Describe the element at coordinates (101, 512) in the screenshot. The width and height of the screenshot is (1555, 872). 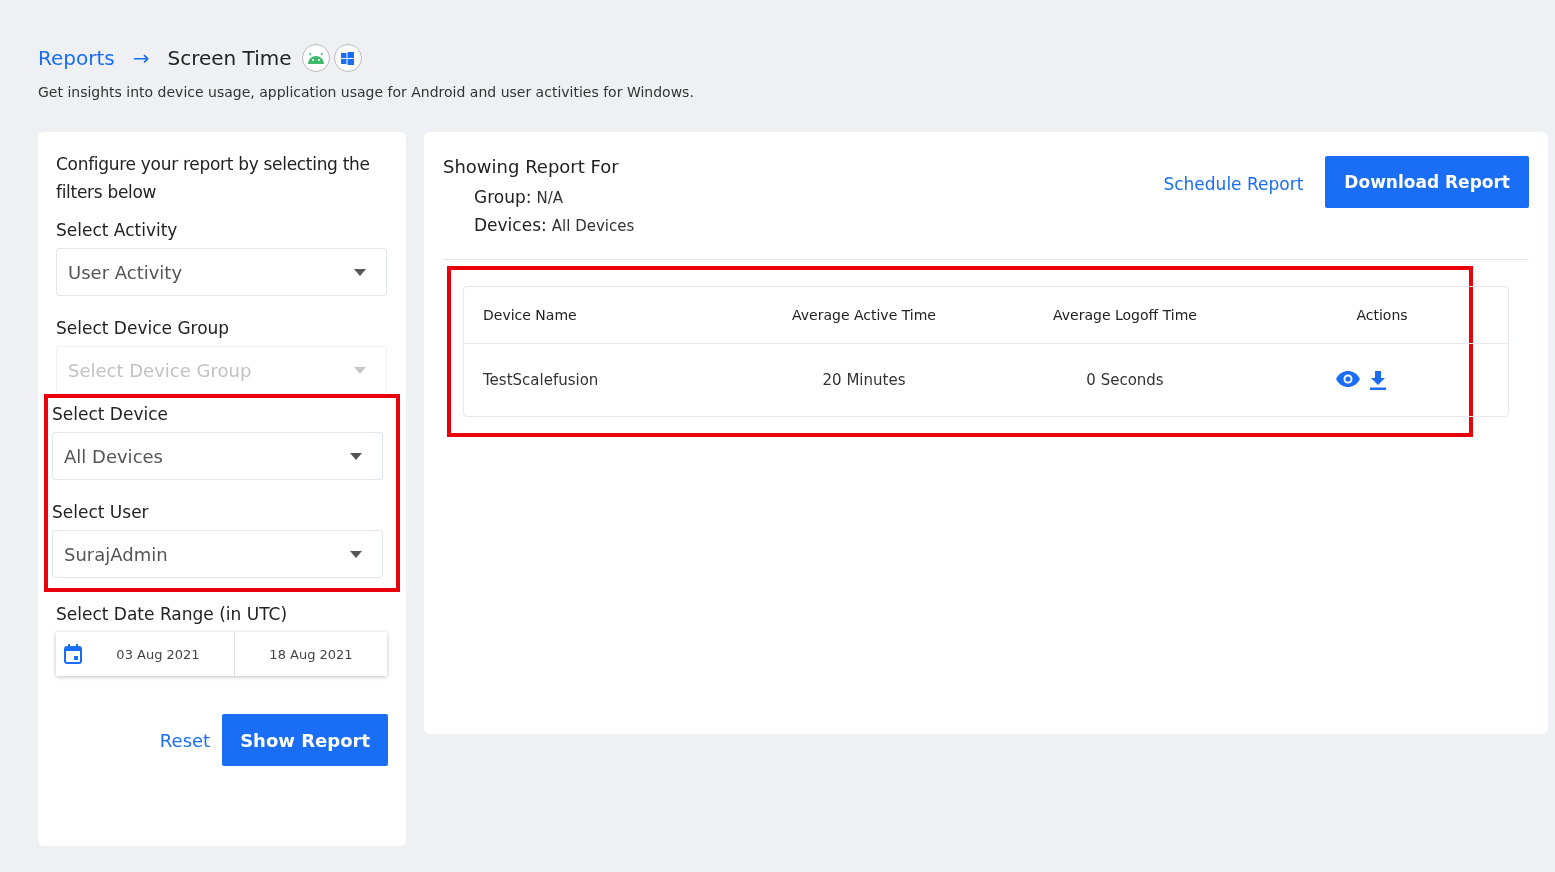
I see `field-label: Select User` at that location.